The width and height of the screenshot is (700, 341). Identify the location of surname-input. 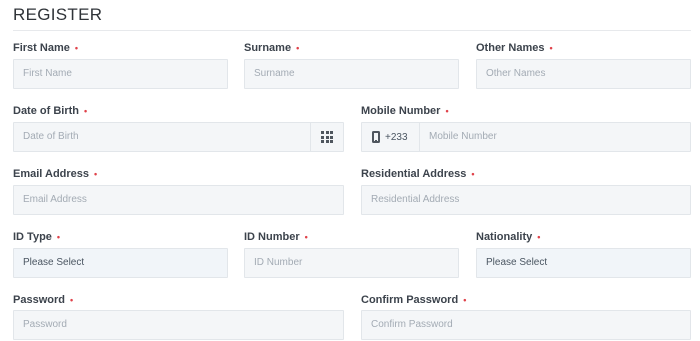
(351, 74).